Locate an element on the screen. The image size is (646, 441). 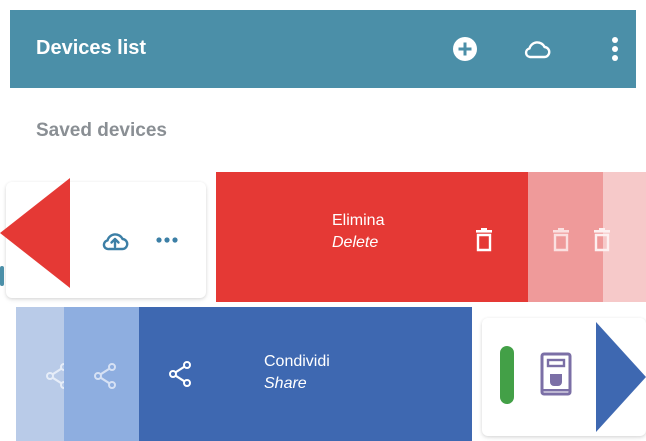
delete-label: Elimina is located at coordinates (358, 220).